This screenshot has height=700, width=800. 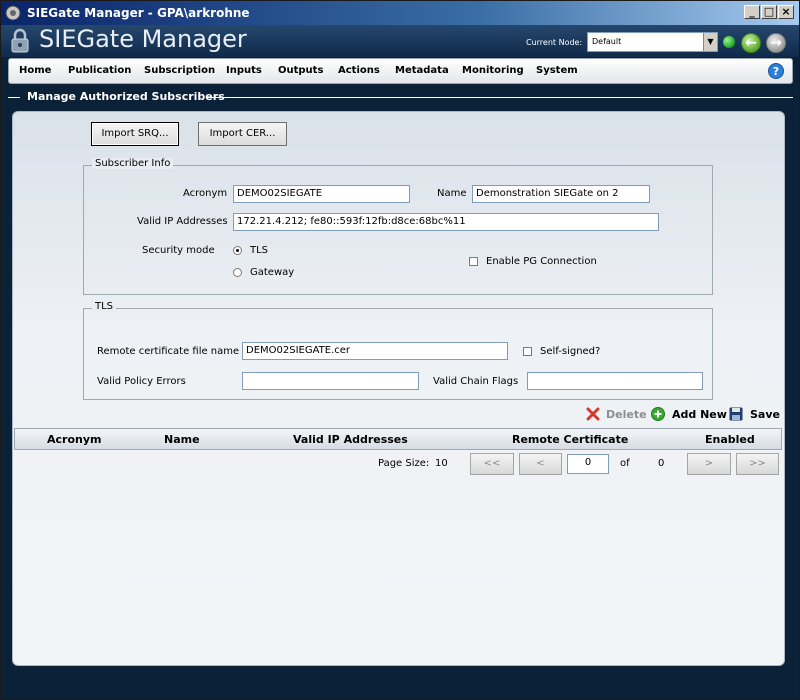 I want to click on minimize-button: _, so click(x=752, y=12).